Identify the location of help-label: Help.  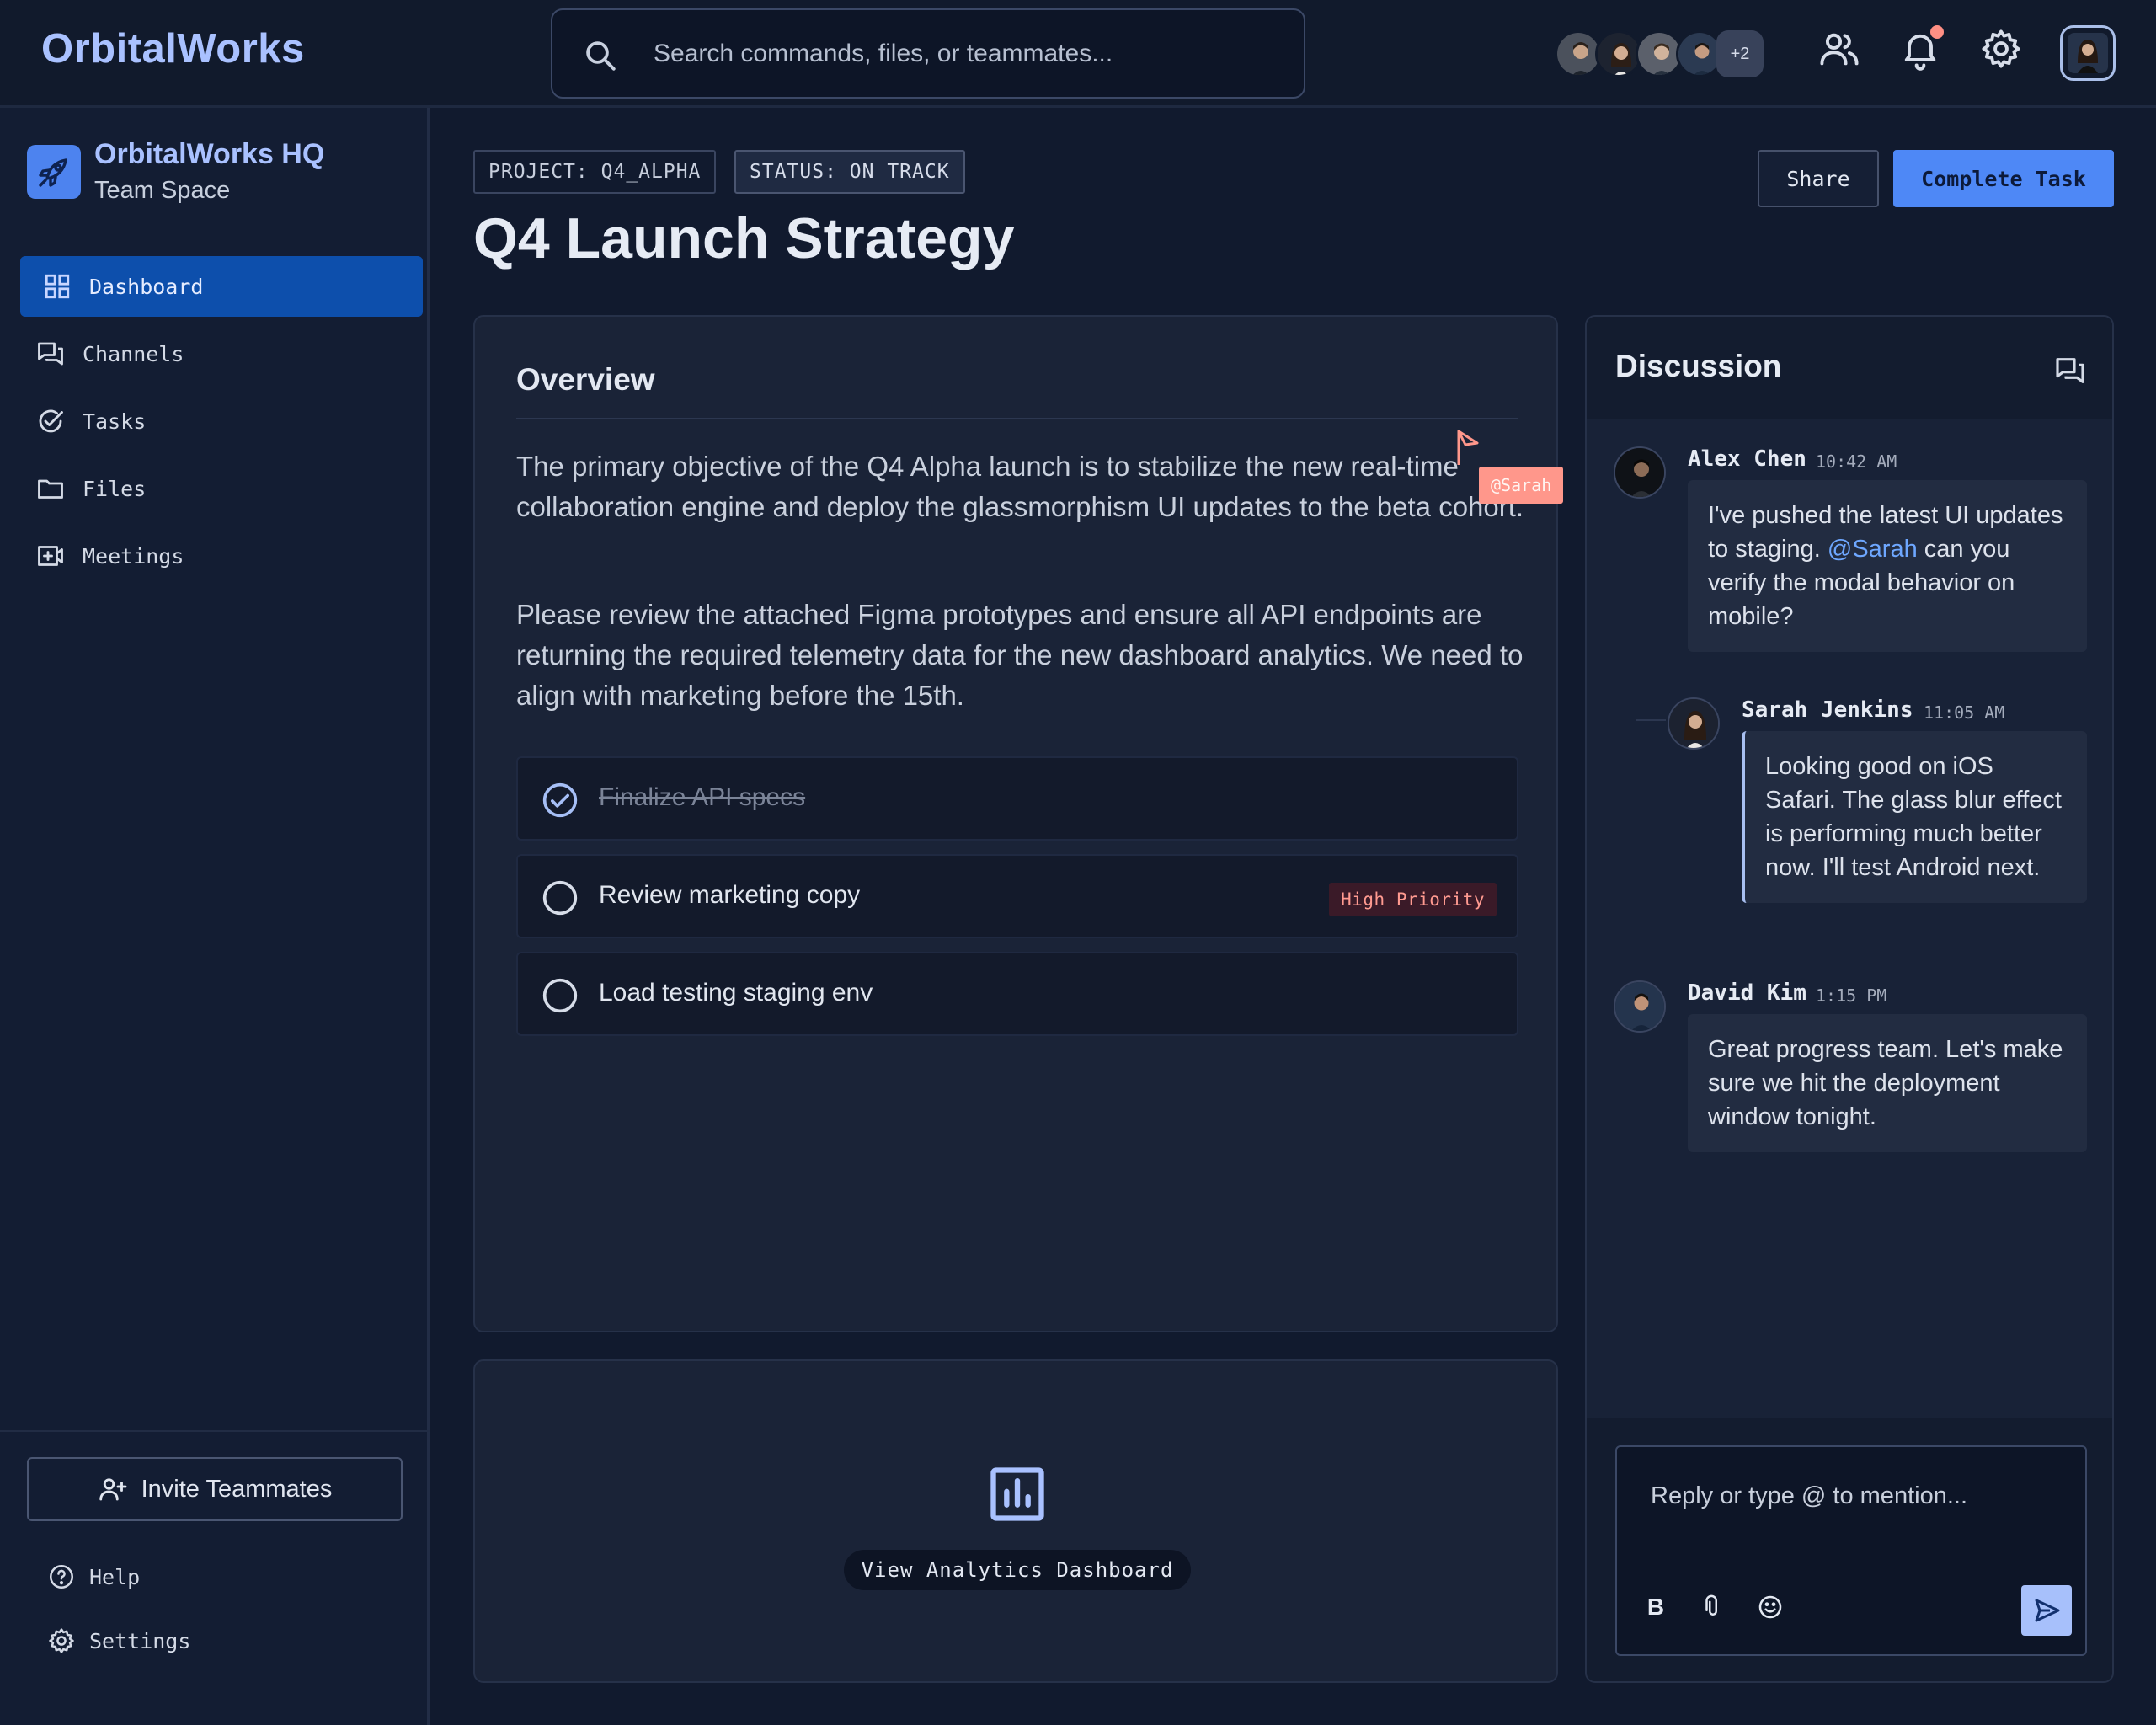
(115, 1576).